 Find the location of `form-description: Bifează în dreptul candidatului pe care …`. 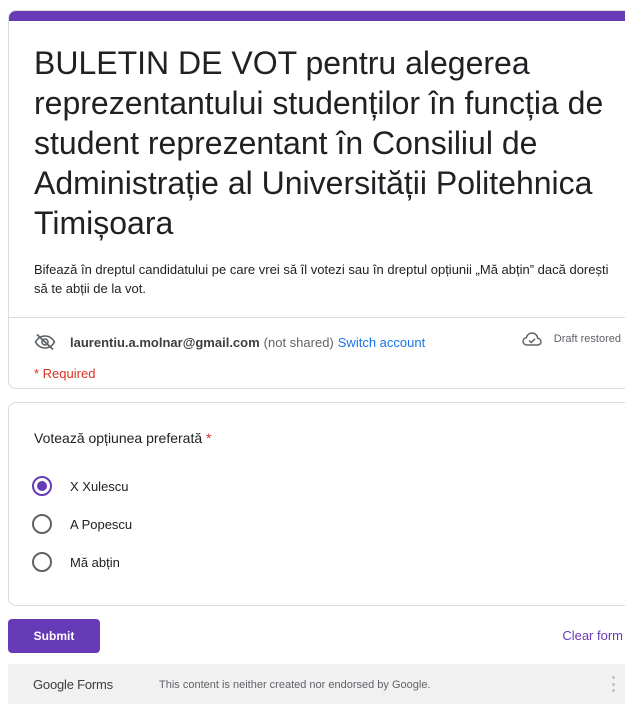

form-description: Bifează în dreptul candidatului pe care … is located at coordinates (321, 279).